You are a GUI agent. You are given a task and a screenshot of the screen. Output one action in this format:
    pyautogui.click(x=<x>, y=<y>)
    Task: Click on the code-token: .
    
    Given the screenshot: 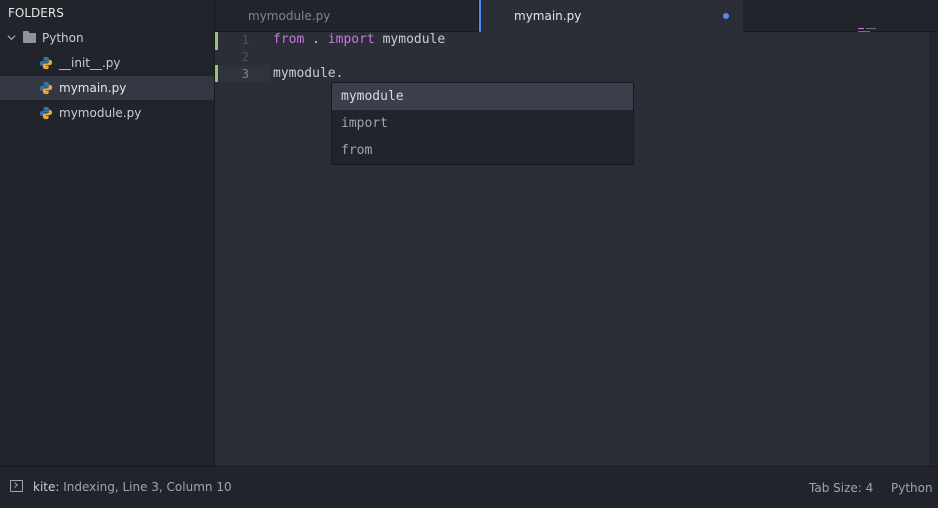 What is the action you would take?
    pyautogui.click(x=316, y=39)
    